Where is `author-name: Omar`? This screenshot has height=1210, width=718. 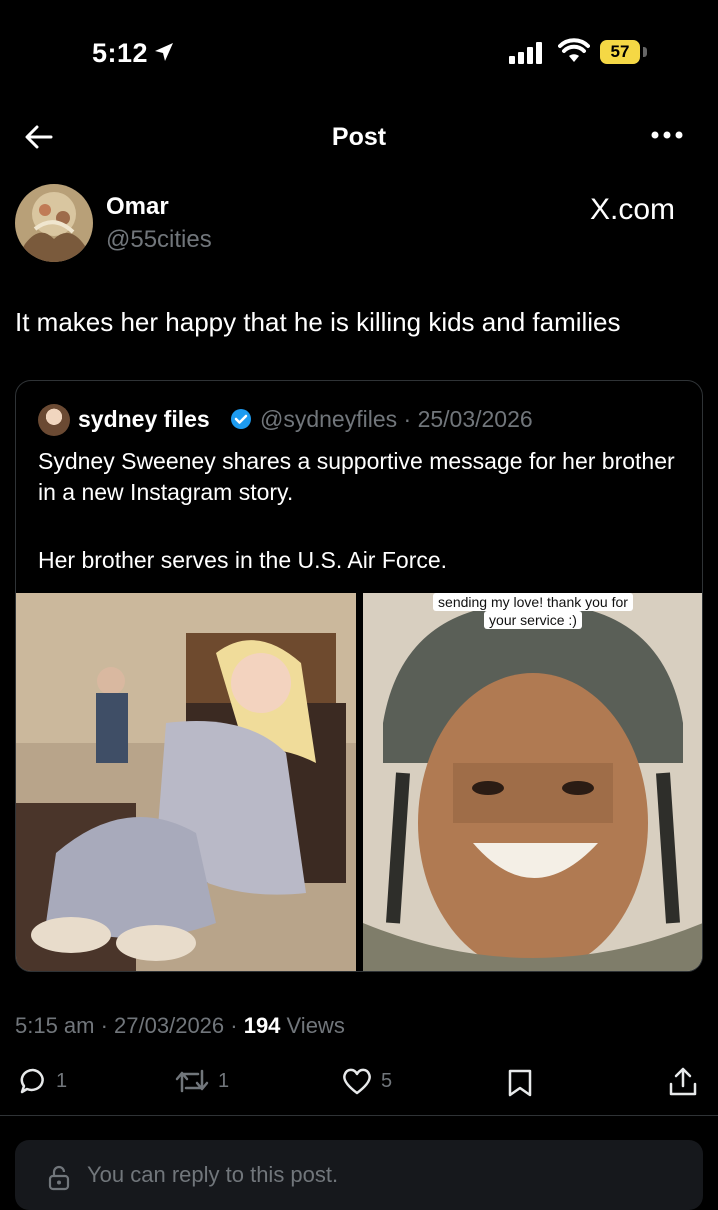 author-name: Omar is located at coordinates (137, 207).